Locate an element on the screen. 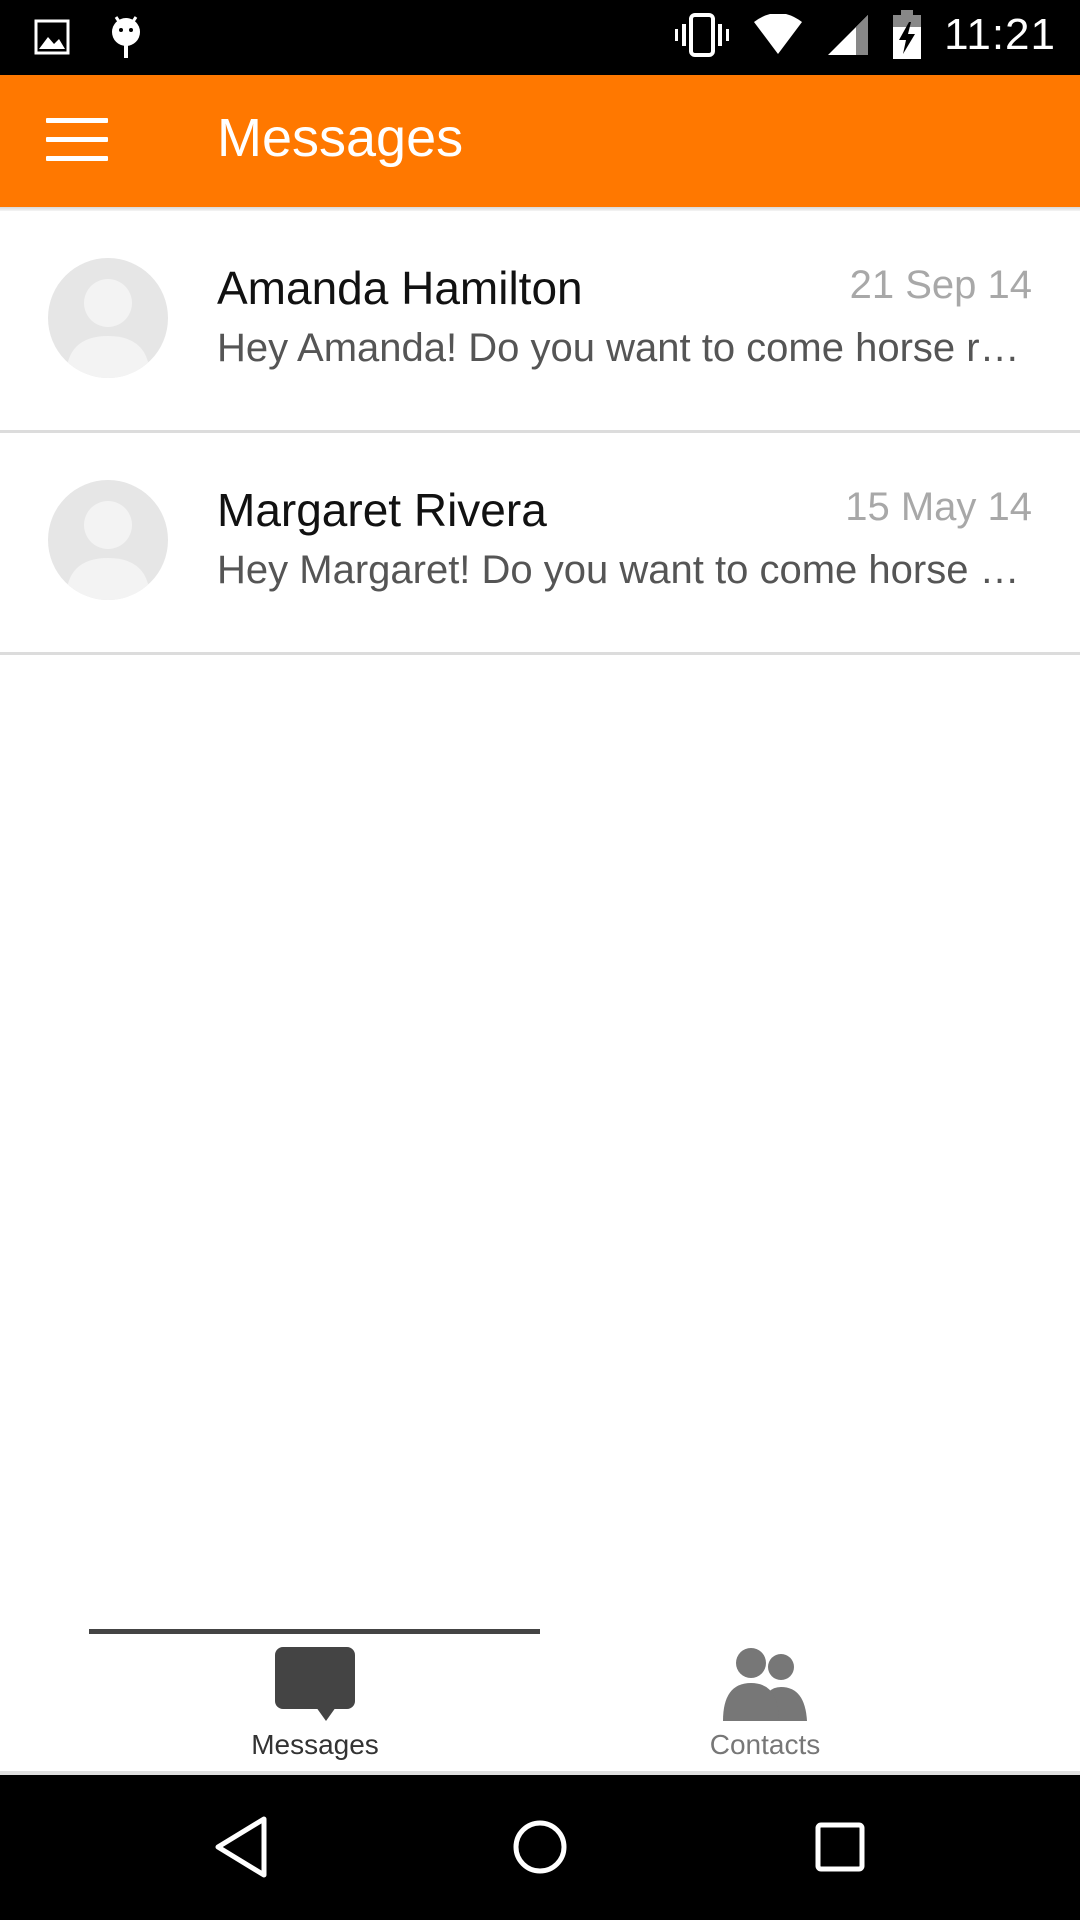 The image size is (1080, 1920). vibrate-icon is located at coordinates (702, 35).